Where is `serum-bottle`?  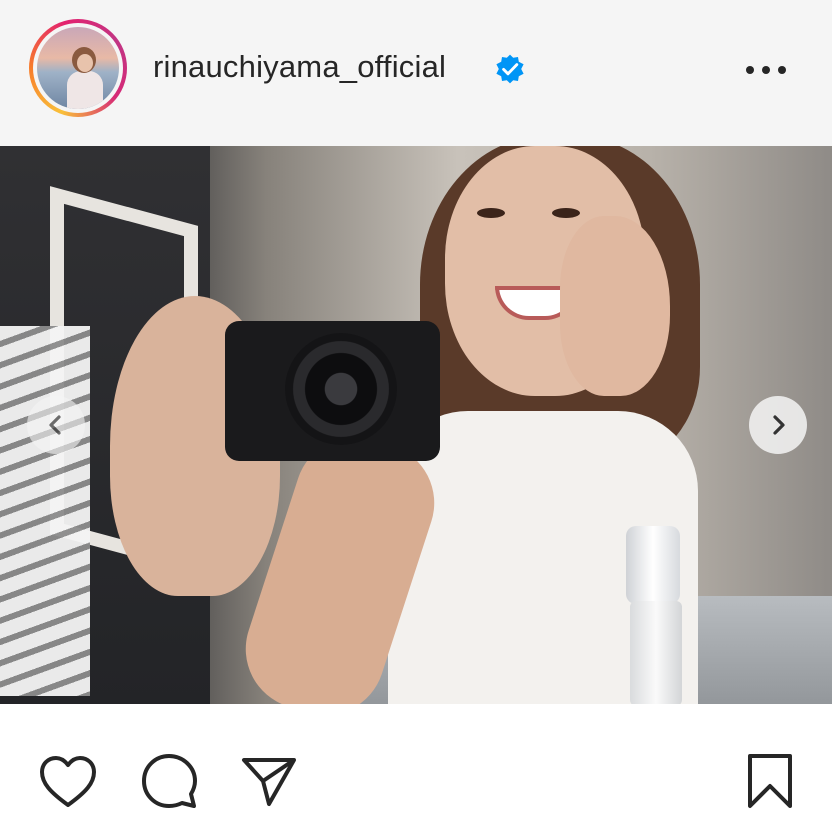 serum-bottle is located at coordinates (654, 615).